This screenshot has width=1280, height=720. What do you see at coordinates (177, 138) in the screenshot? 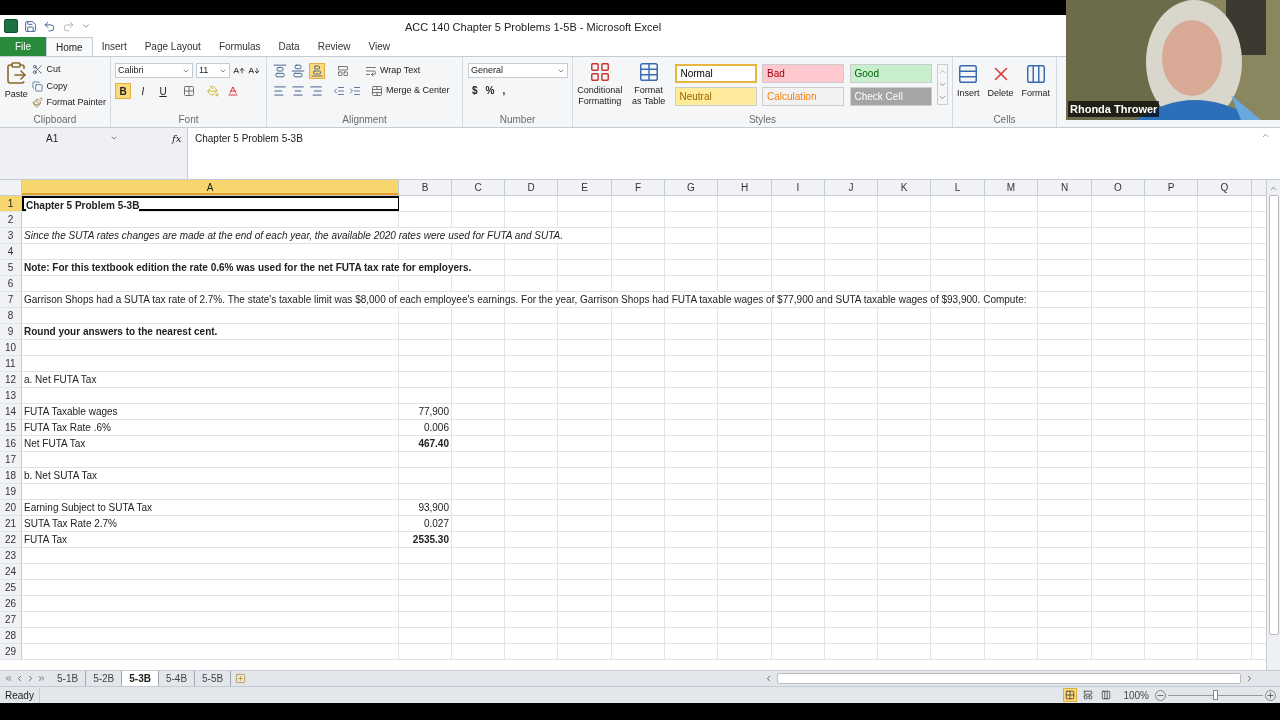
I see `insert-function-button: fx` at bounding box center [177, 138].